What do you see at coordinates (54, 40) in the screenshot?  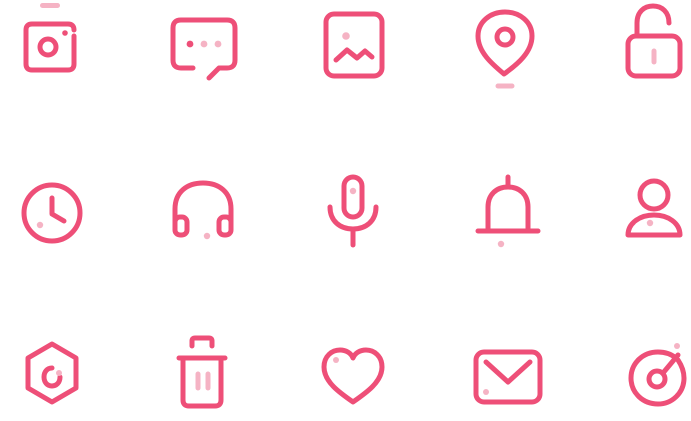 I see `camera-icon` at bounding box center [54, 40].